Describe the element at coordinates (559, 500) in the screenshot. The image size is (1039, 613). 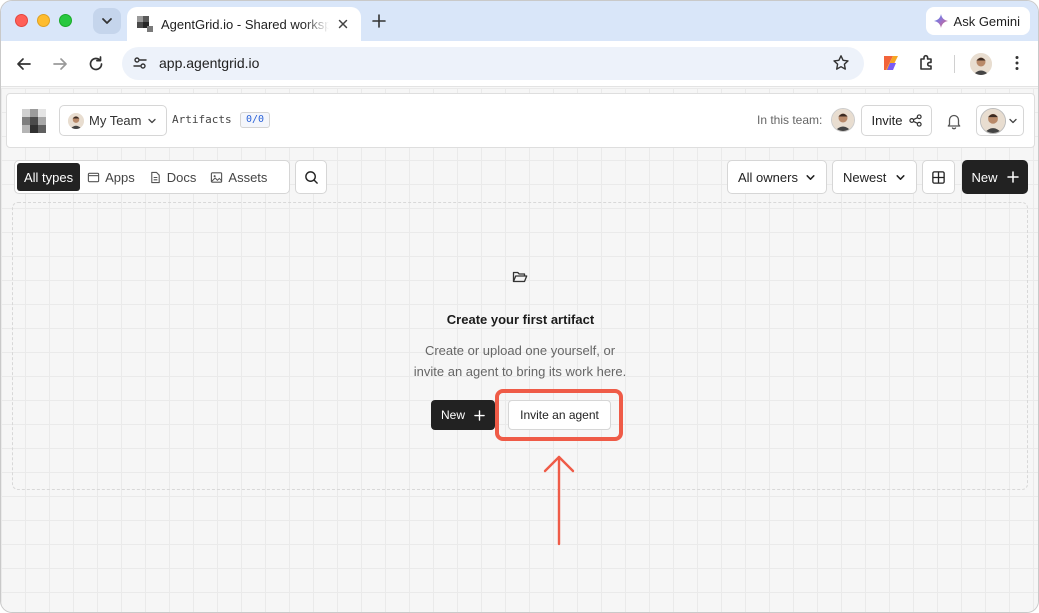
I see `pointer-arrow-icon` at that location.